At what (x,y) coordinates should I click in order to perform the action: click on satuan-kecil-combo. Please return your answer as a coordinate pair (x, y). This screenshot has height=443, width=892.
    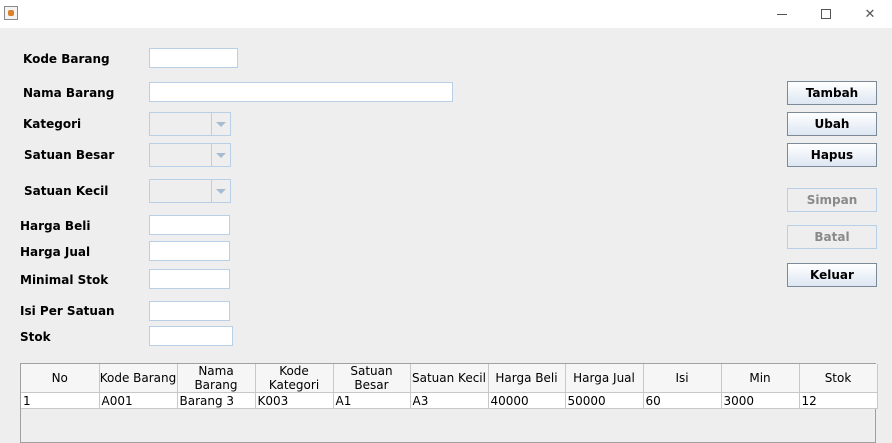
    Looking at the image, I should click on (190, 191).